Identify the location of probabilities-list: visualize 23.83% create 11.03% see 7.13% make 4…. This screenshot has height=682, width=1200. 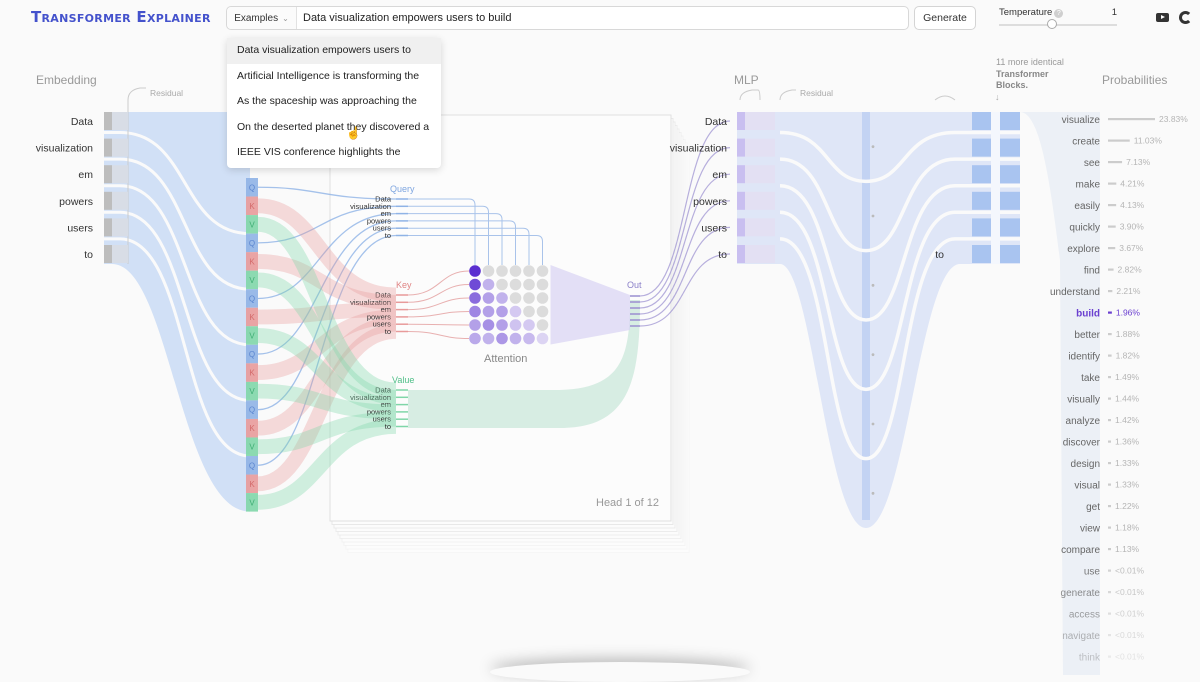
(1104, 393).